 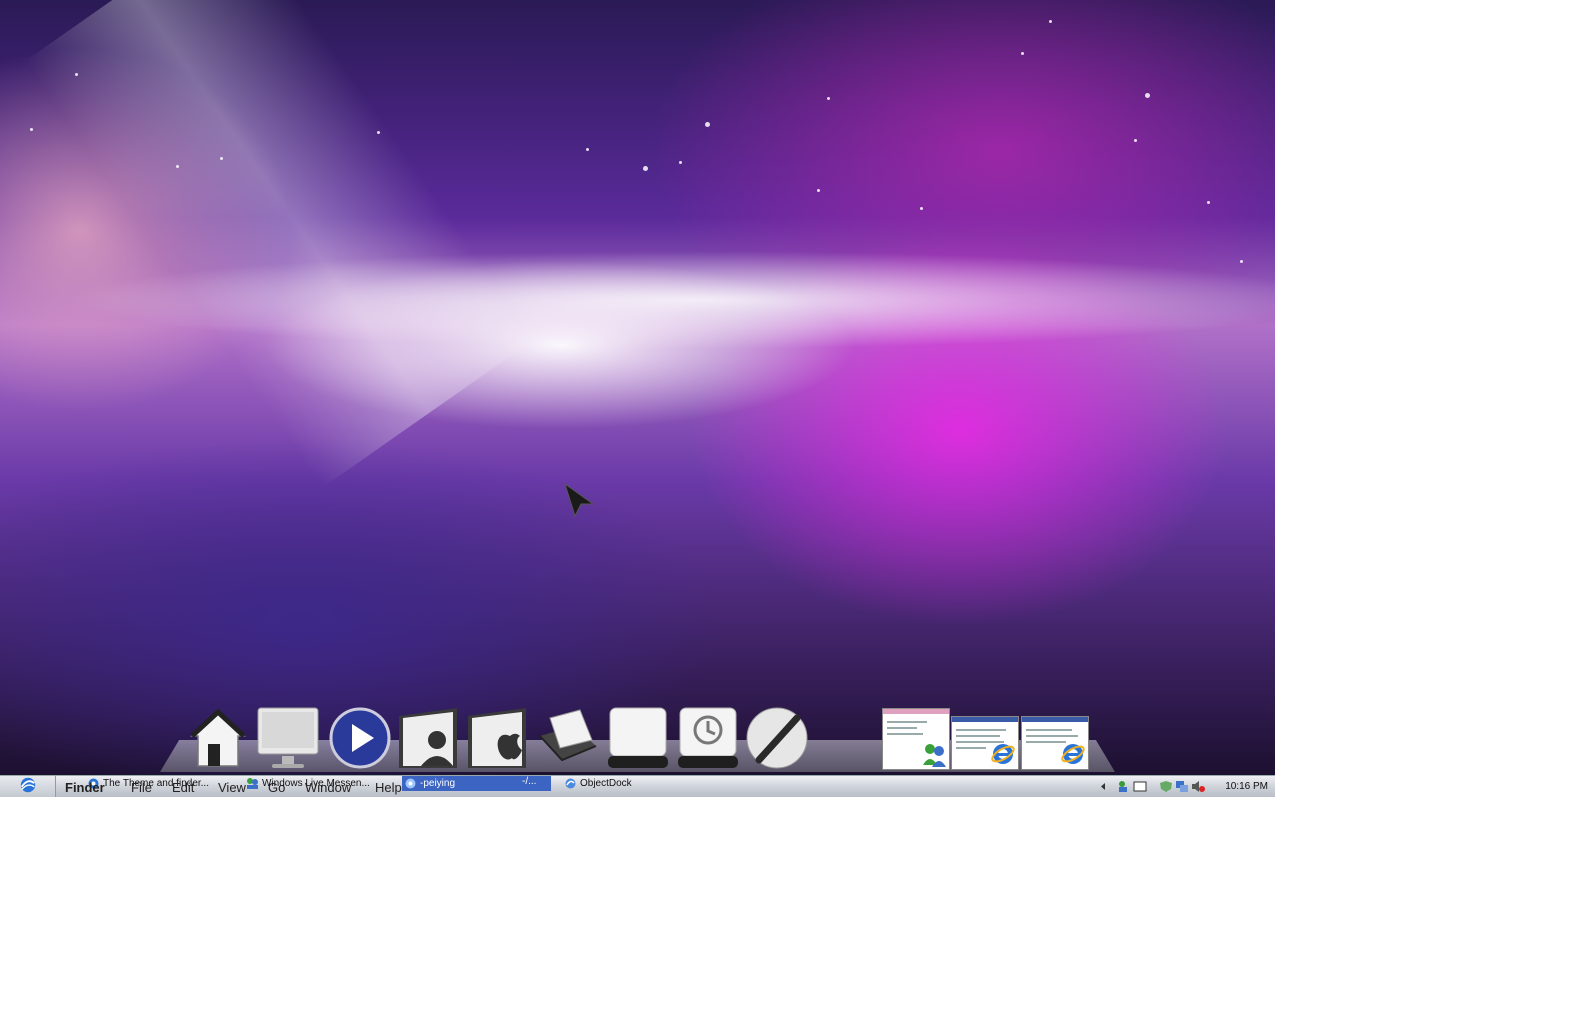 What do you see at coordinates (85, 787) in the screenshot?
I see `menu-app-name: Finder` at bounding box center [85, 787].